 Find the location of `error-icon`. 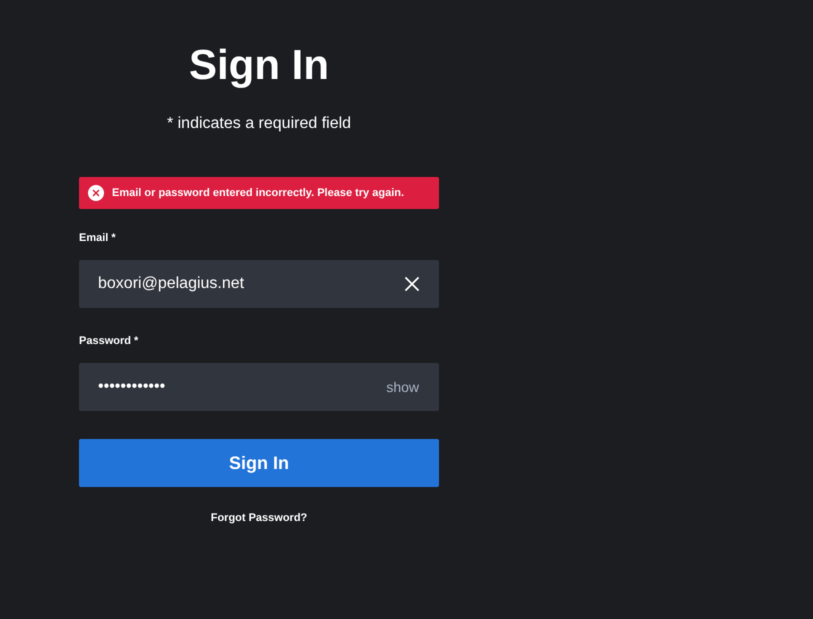

error-icon is located at coordinates (96, 193).